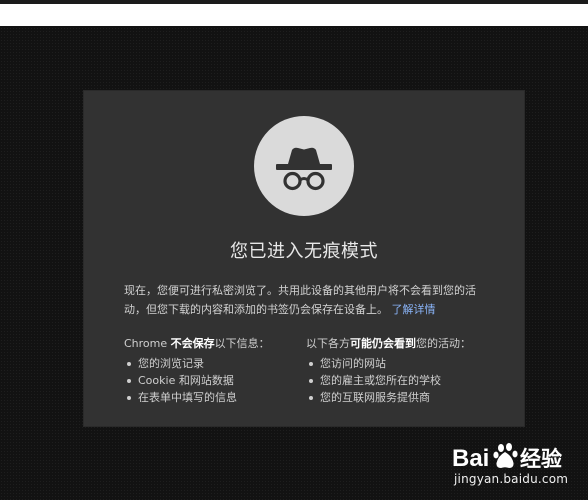 The height and width of the screenshot is (500, 588). I want to click on list-item: 您的浏览记录, so click(209, 363).